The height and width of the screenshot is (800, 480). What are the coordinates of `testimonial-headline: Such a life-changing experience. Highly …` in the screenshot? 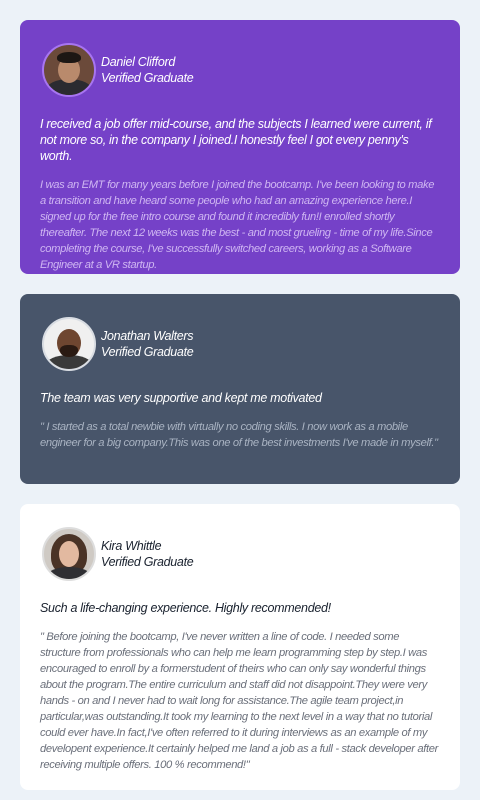 It's located at (185, 608).